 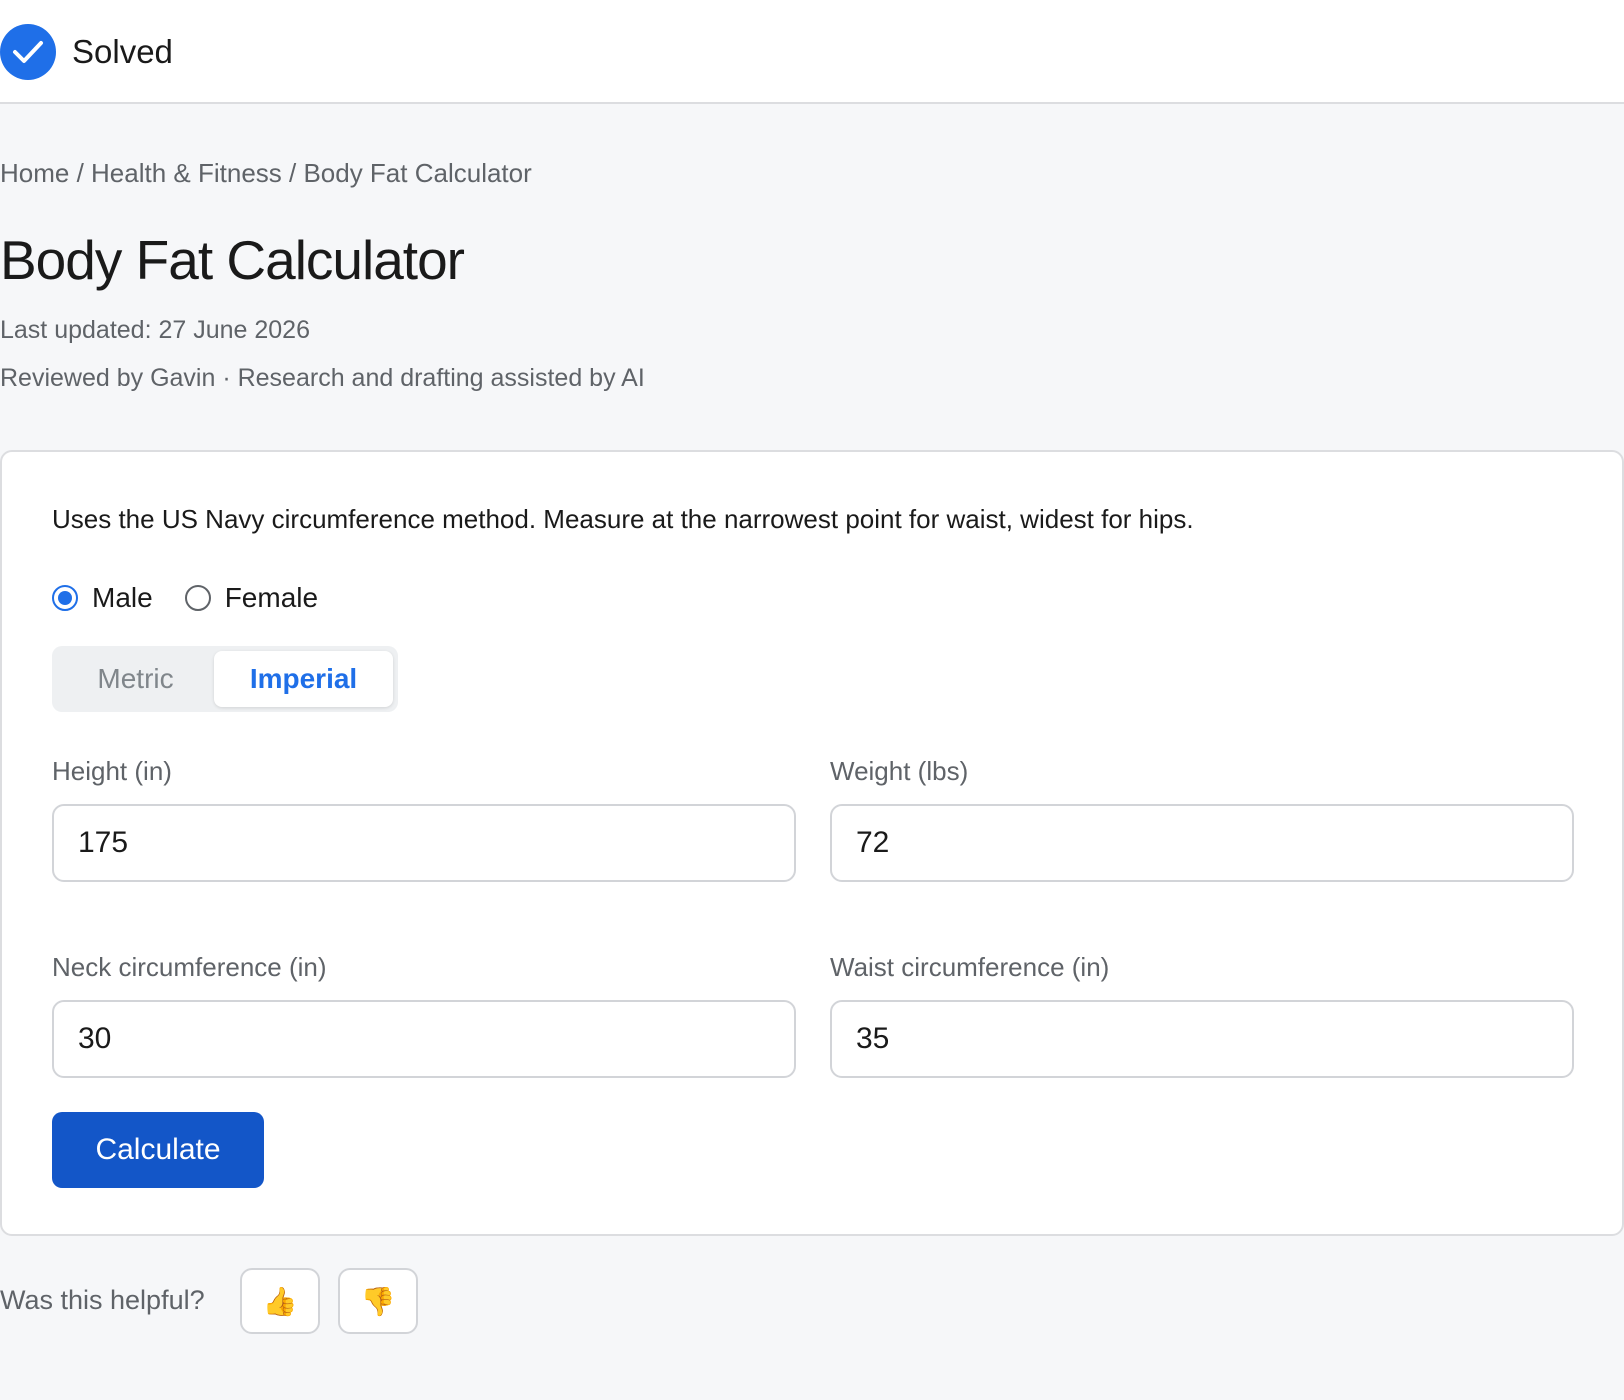 I want to click on weight-input: 72, so click(x=1202, y=843).